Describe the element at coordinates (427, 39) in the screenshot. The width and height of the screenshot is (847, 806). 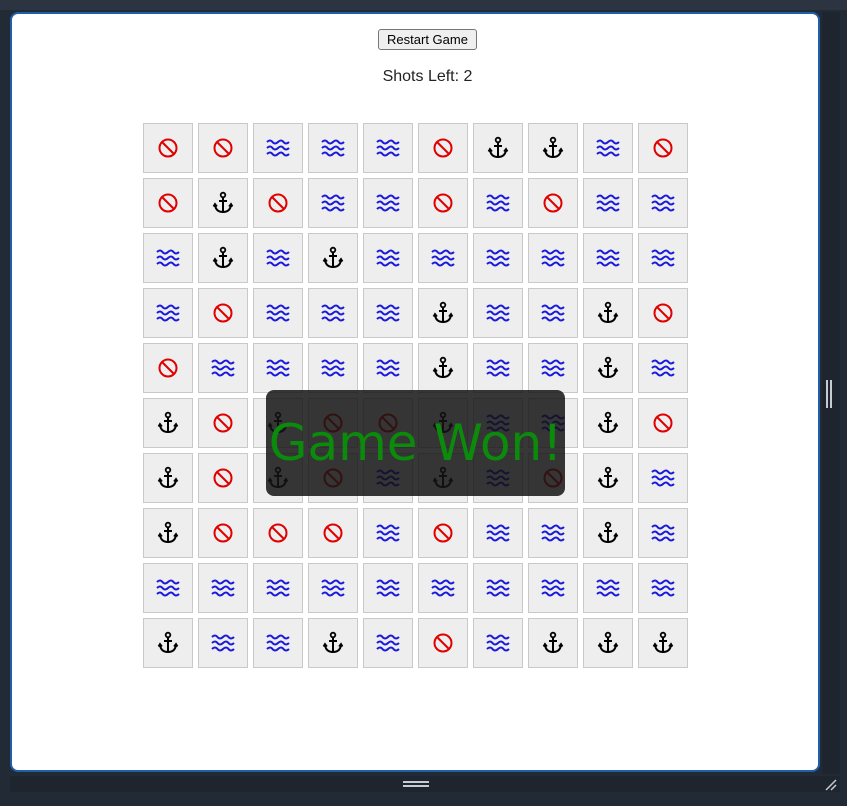
I see `restart-game-button: Restart Game` at that location.